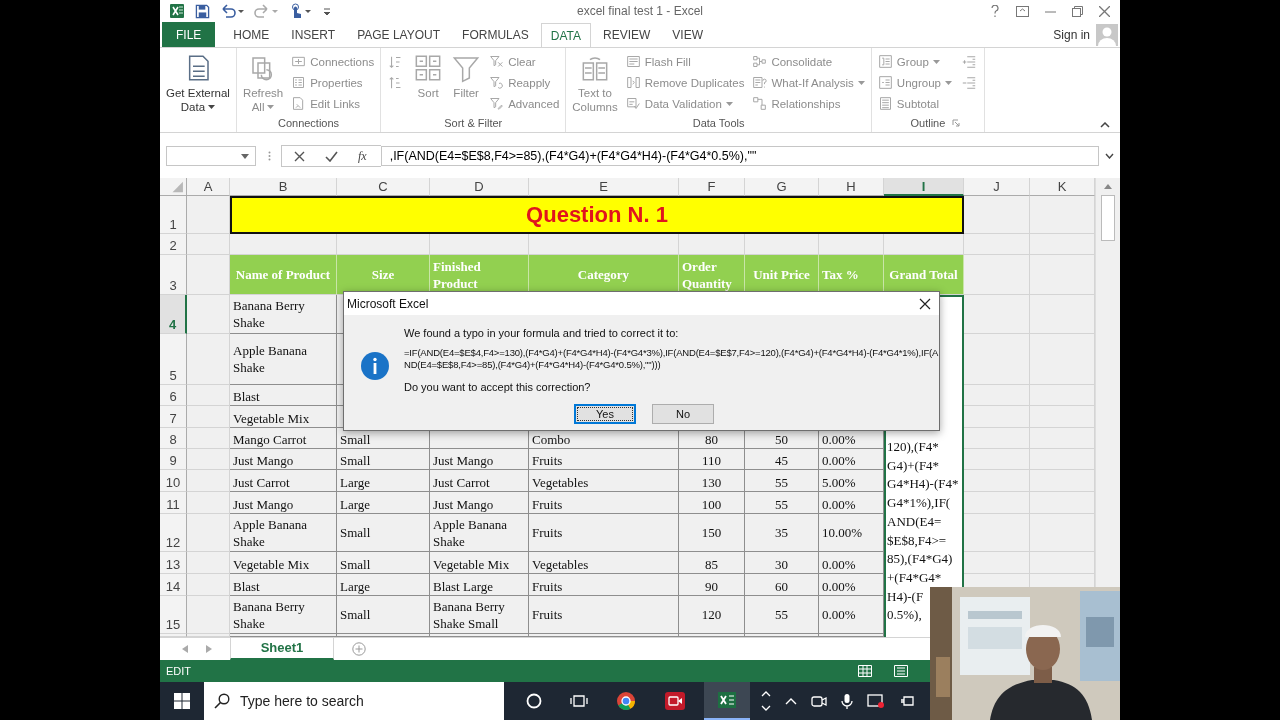 Image resolution: width=1280 pixels, height=720 pixels. Describe the element at coordinates (283, 585) in the screenshot. I see `table-cell: Blast` at that location.